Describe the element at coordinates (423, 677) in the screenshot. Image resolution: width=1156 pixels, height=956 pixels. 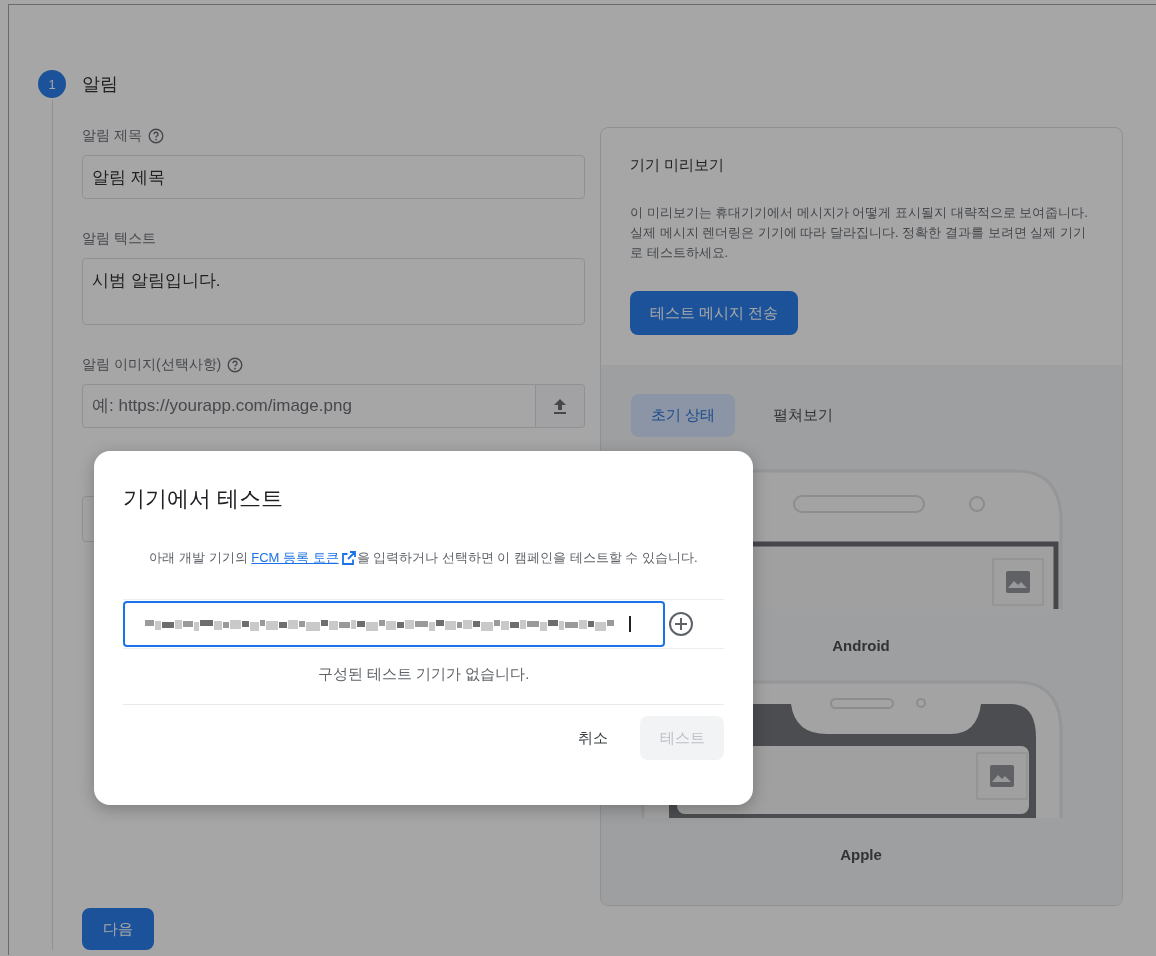
I see `empty-message: 구성된 테스트 기기가 없습니다.` at that location.